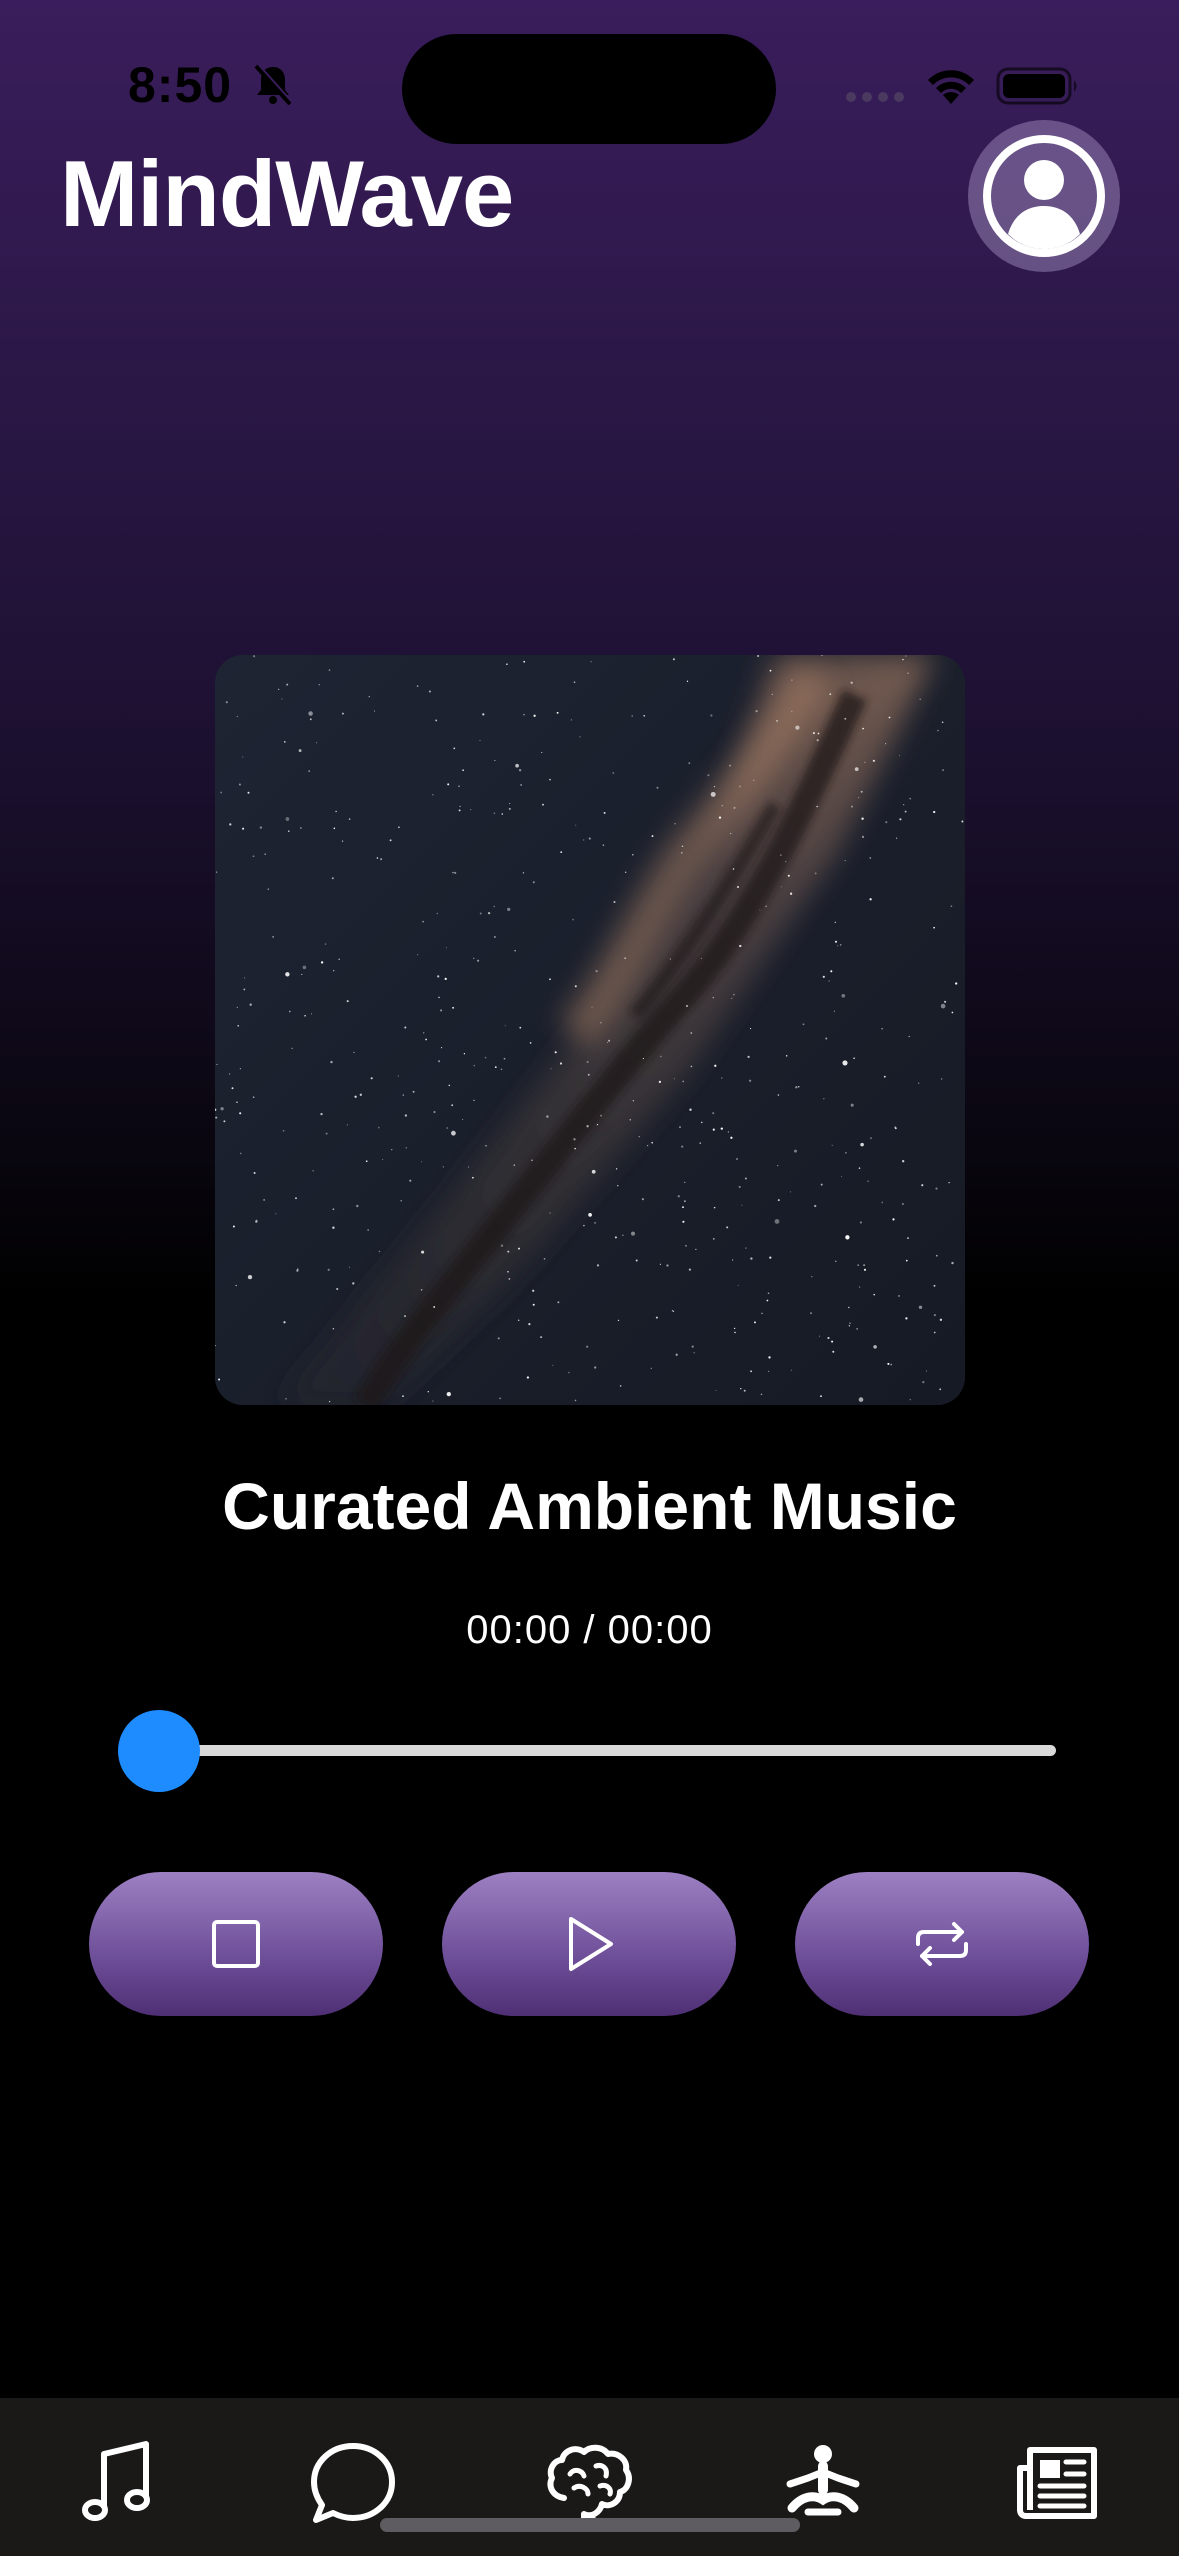  I want to click on slider-track, so click(607, 1750).